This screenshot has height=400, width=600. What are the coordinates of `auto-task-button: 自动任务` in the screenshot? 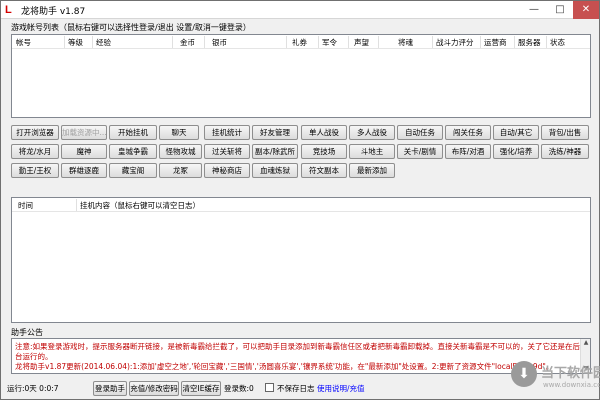 It's located at (420, 132).